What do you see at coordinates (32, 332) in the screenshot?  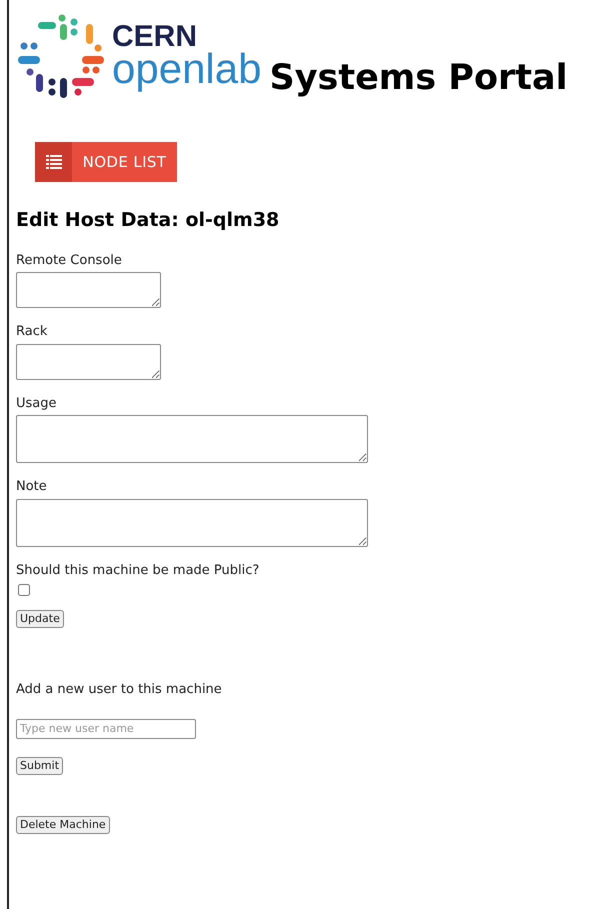 I see `field-label: Rack` at bounding box center [32, 332].